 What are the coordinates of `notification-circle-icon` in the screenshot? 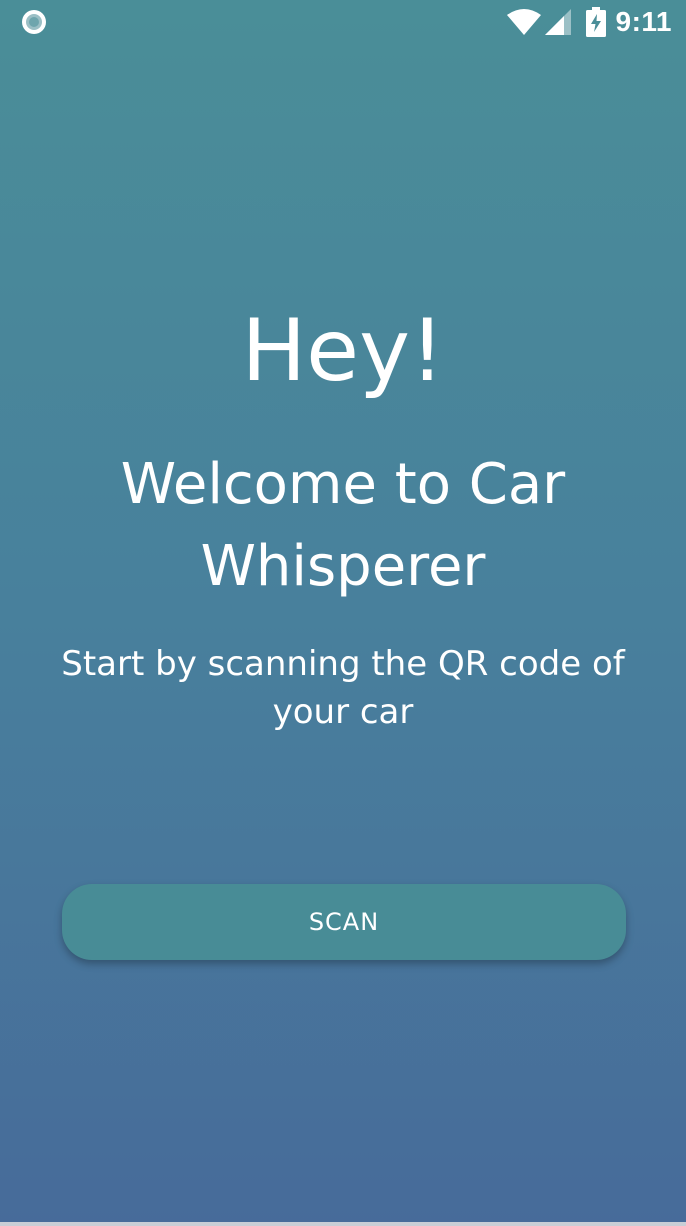 It's located at (34, 22).